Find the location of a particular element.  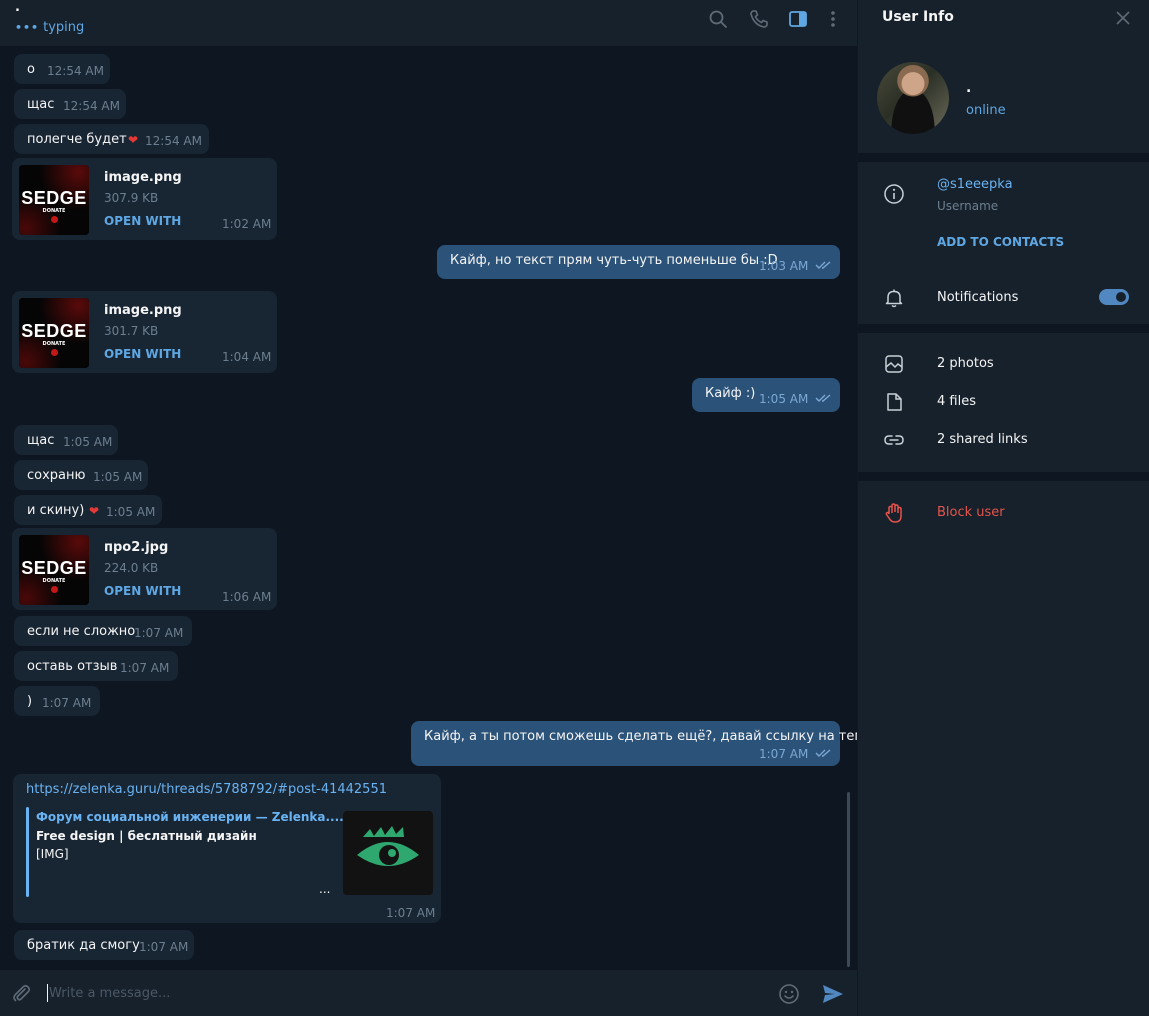

message-in: и скину) ❤ 1:05 AM is located at coordinates (88, 510).